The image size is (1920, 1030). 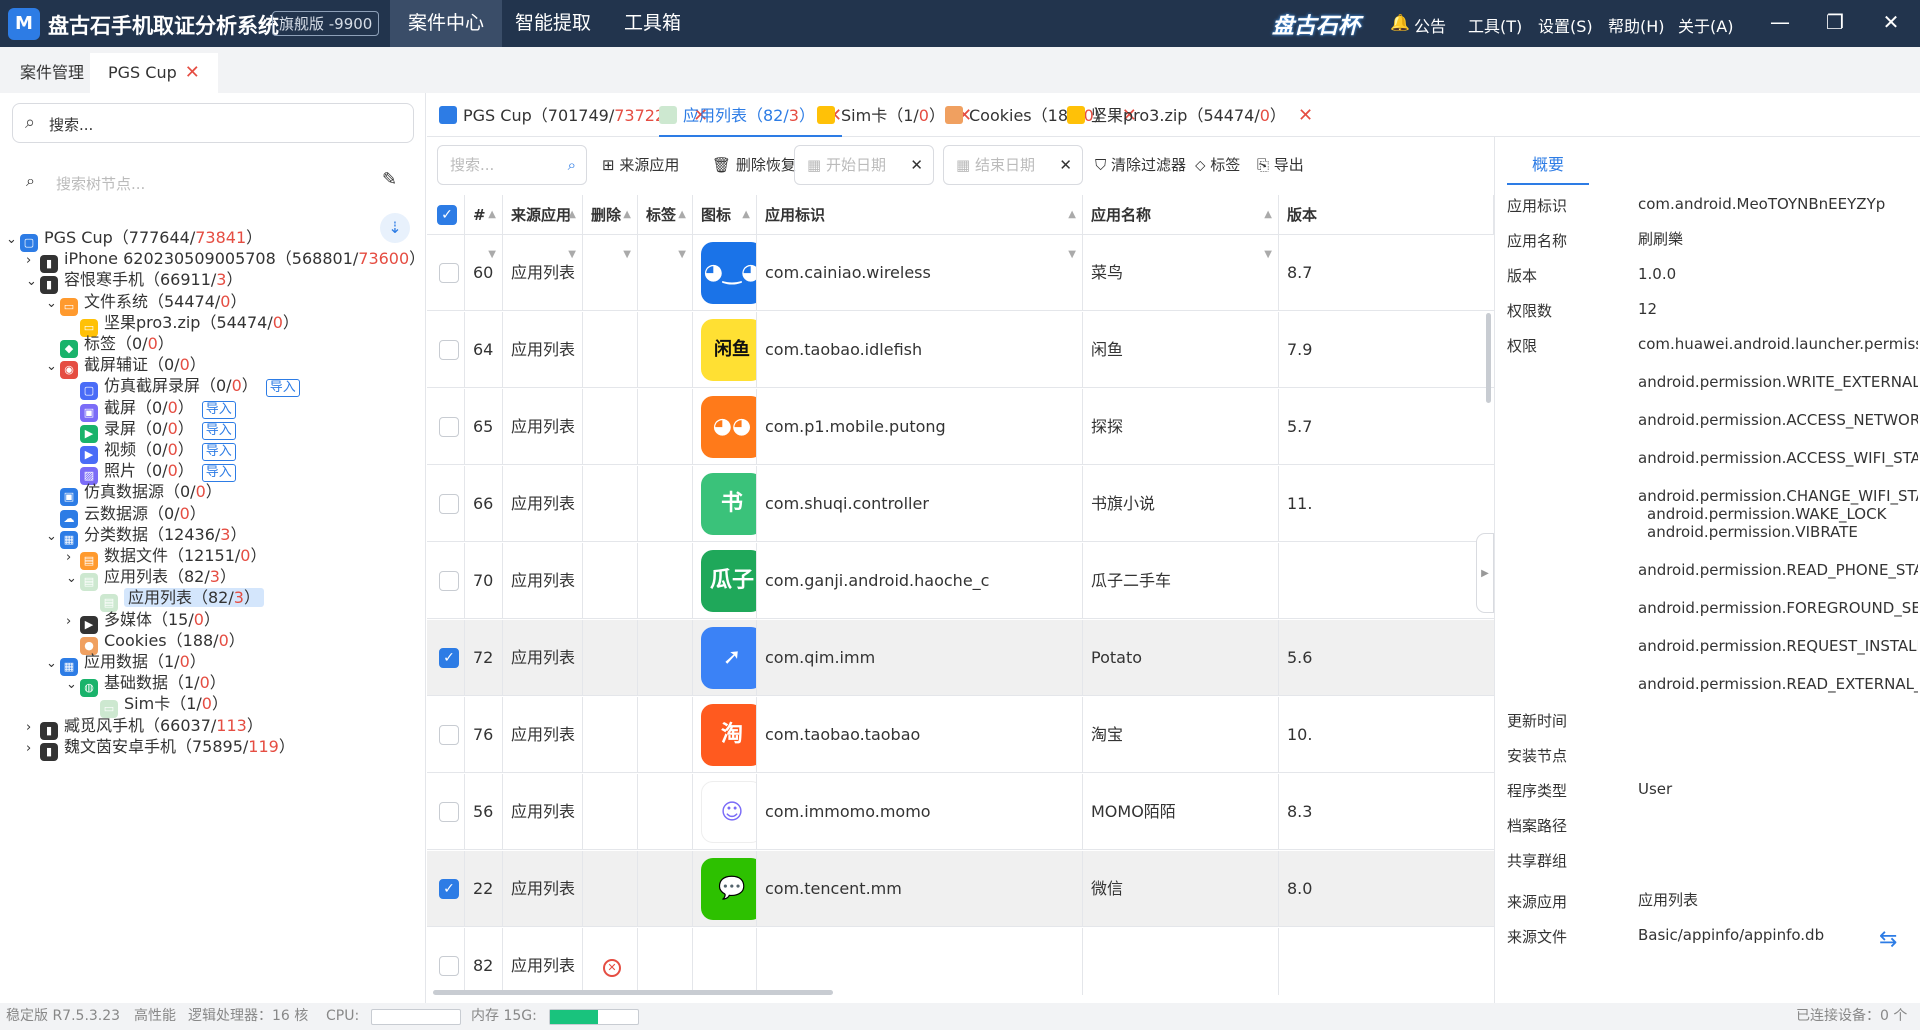 I want to click on header-label: 来源应用, so click(x=541, y=215).